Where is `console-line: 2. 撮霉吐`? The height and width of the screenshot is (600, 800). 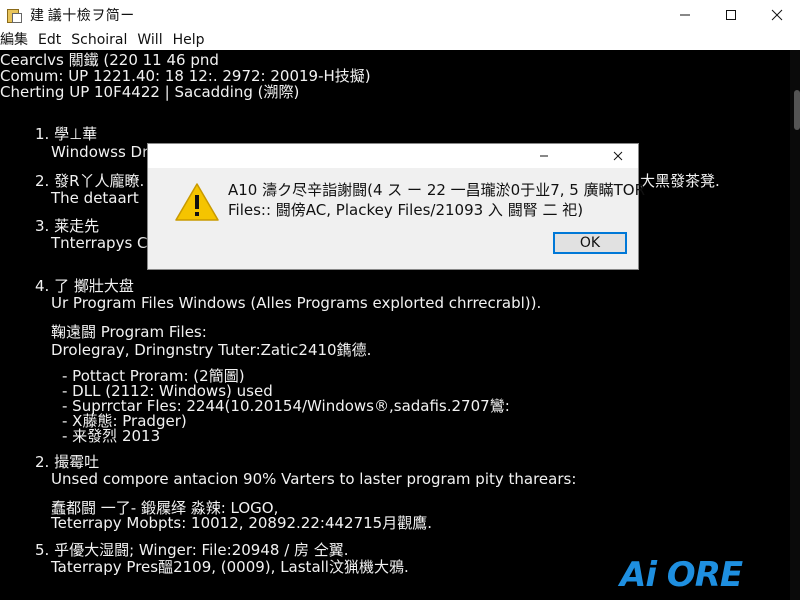 console-line: 2. 撮霉吐 is located at coordinates (67, 462).